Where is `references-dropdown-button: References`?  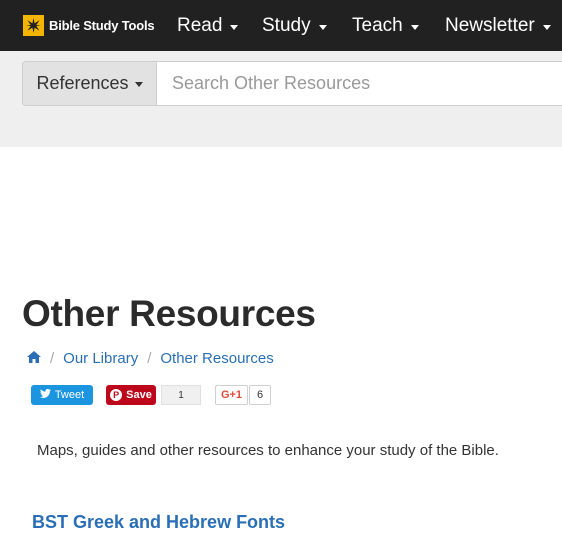
references-dropdown-button: References is located at coordinates (89, 83).